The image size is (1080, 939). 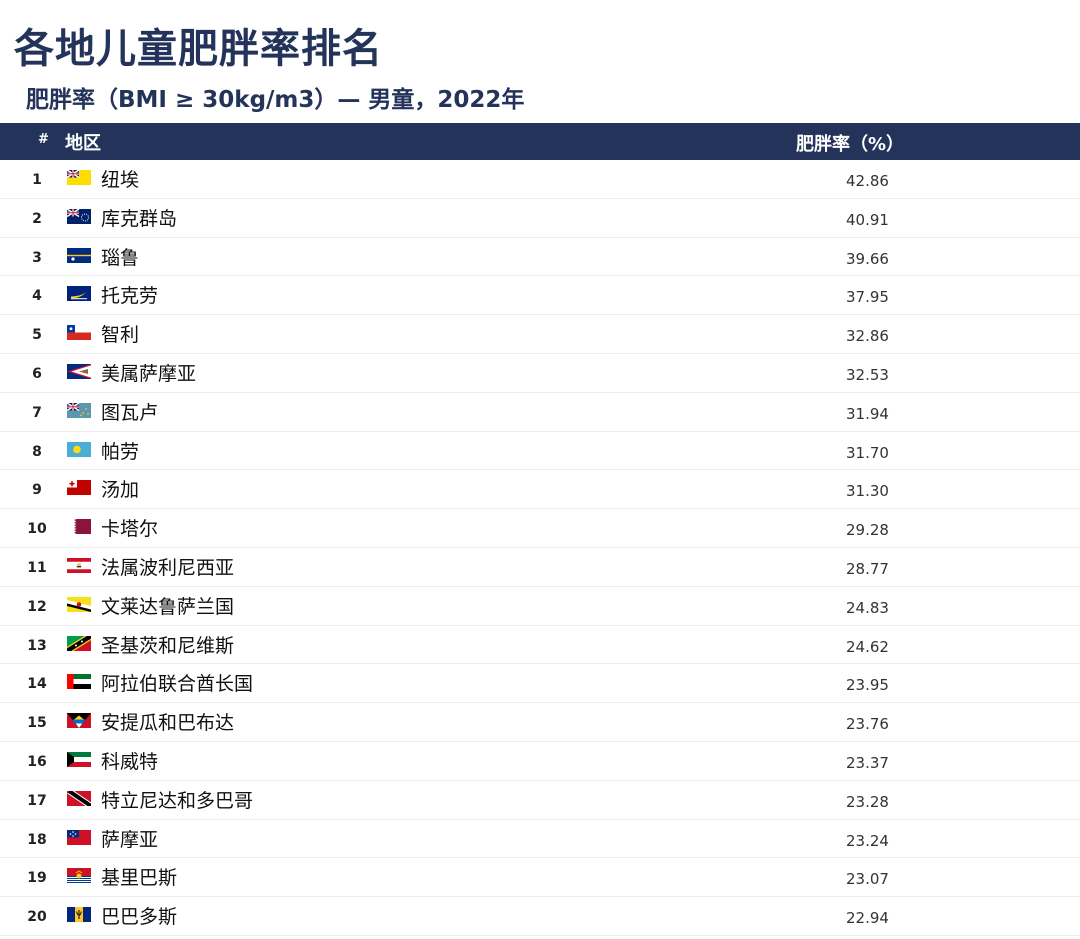 I want to click on table-row: 5 智利 32.86, so click(x=540, y=334).